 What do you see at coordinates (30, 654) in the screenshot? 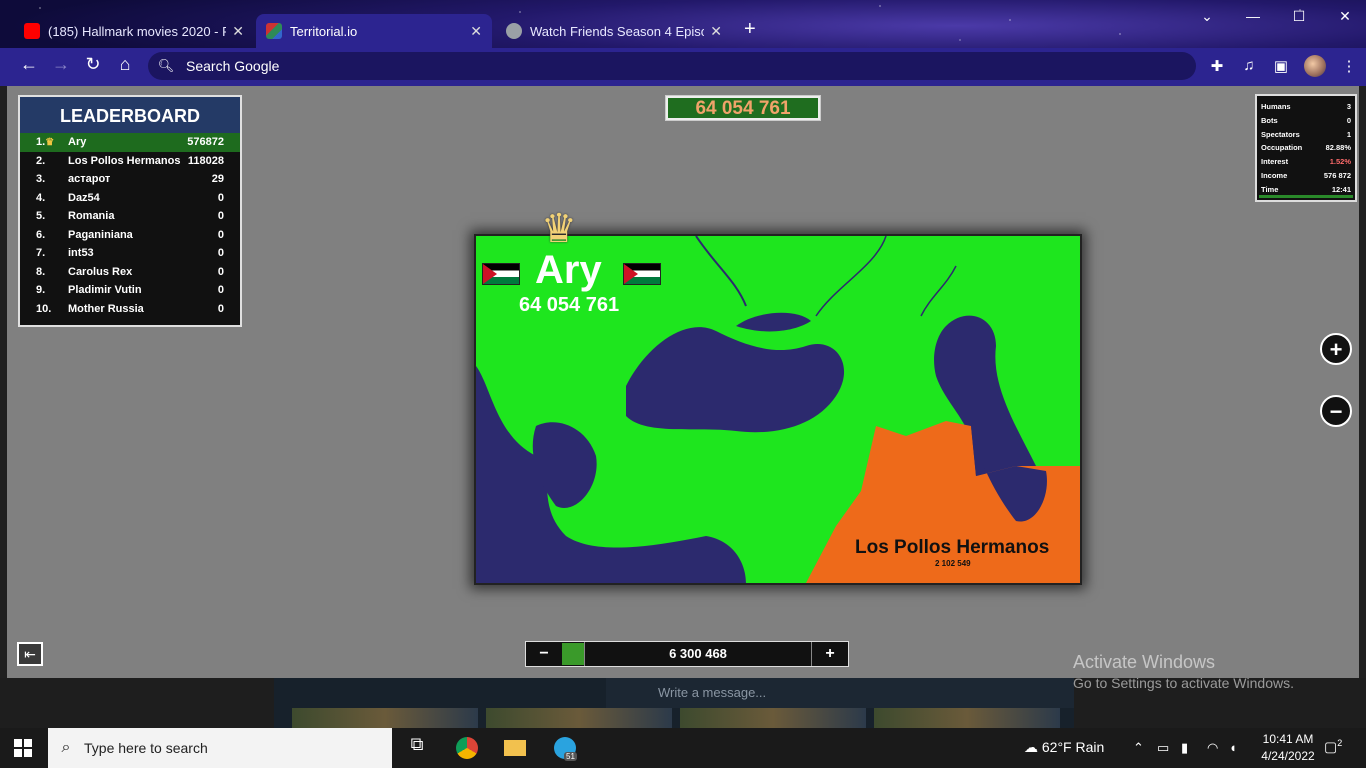
I see `exit-game-icon: ⇤` at bounding box center [30, 654].